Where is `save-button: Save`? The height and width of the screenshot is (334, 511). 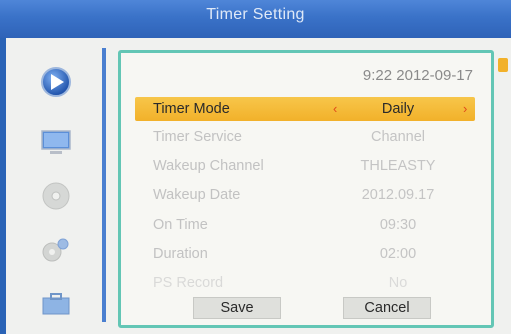
save-button: Save is located at coordinates (237, 308).